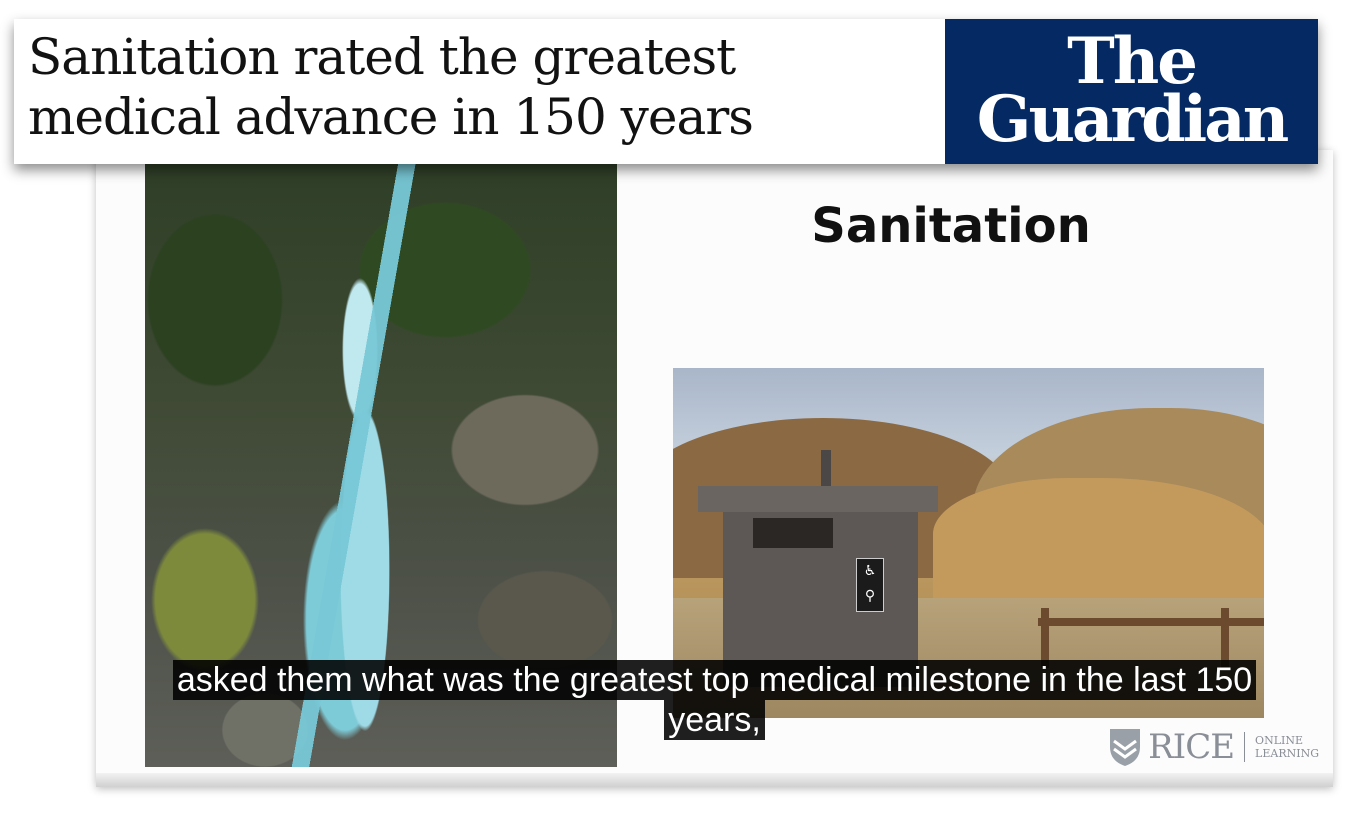 The width and height of the screenshot is (1356, 822). What do you see at coordinates (1132, 119) in the screenshot?
I see `logo-line2: Guardian` at bounding box center [1132, 119].